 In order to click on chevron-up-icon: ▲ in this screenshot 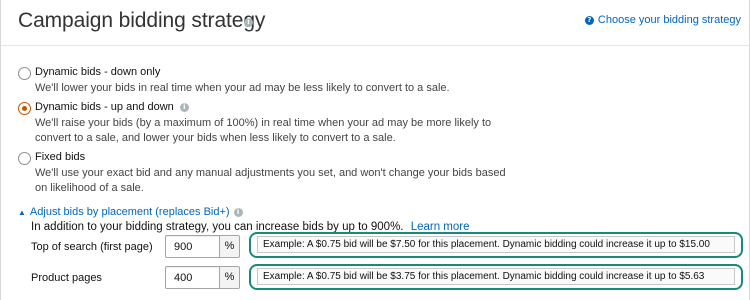, I will do `click(22, 212)`.